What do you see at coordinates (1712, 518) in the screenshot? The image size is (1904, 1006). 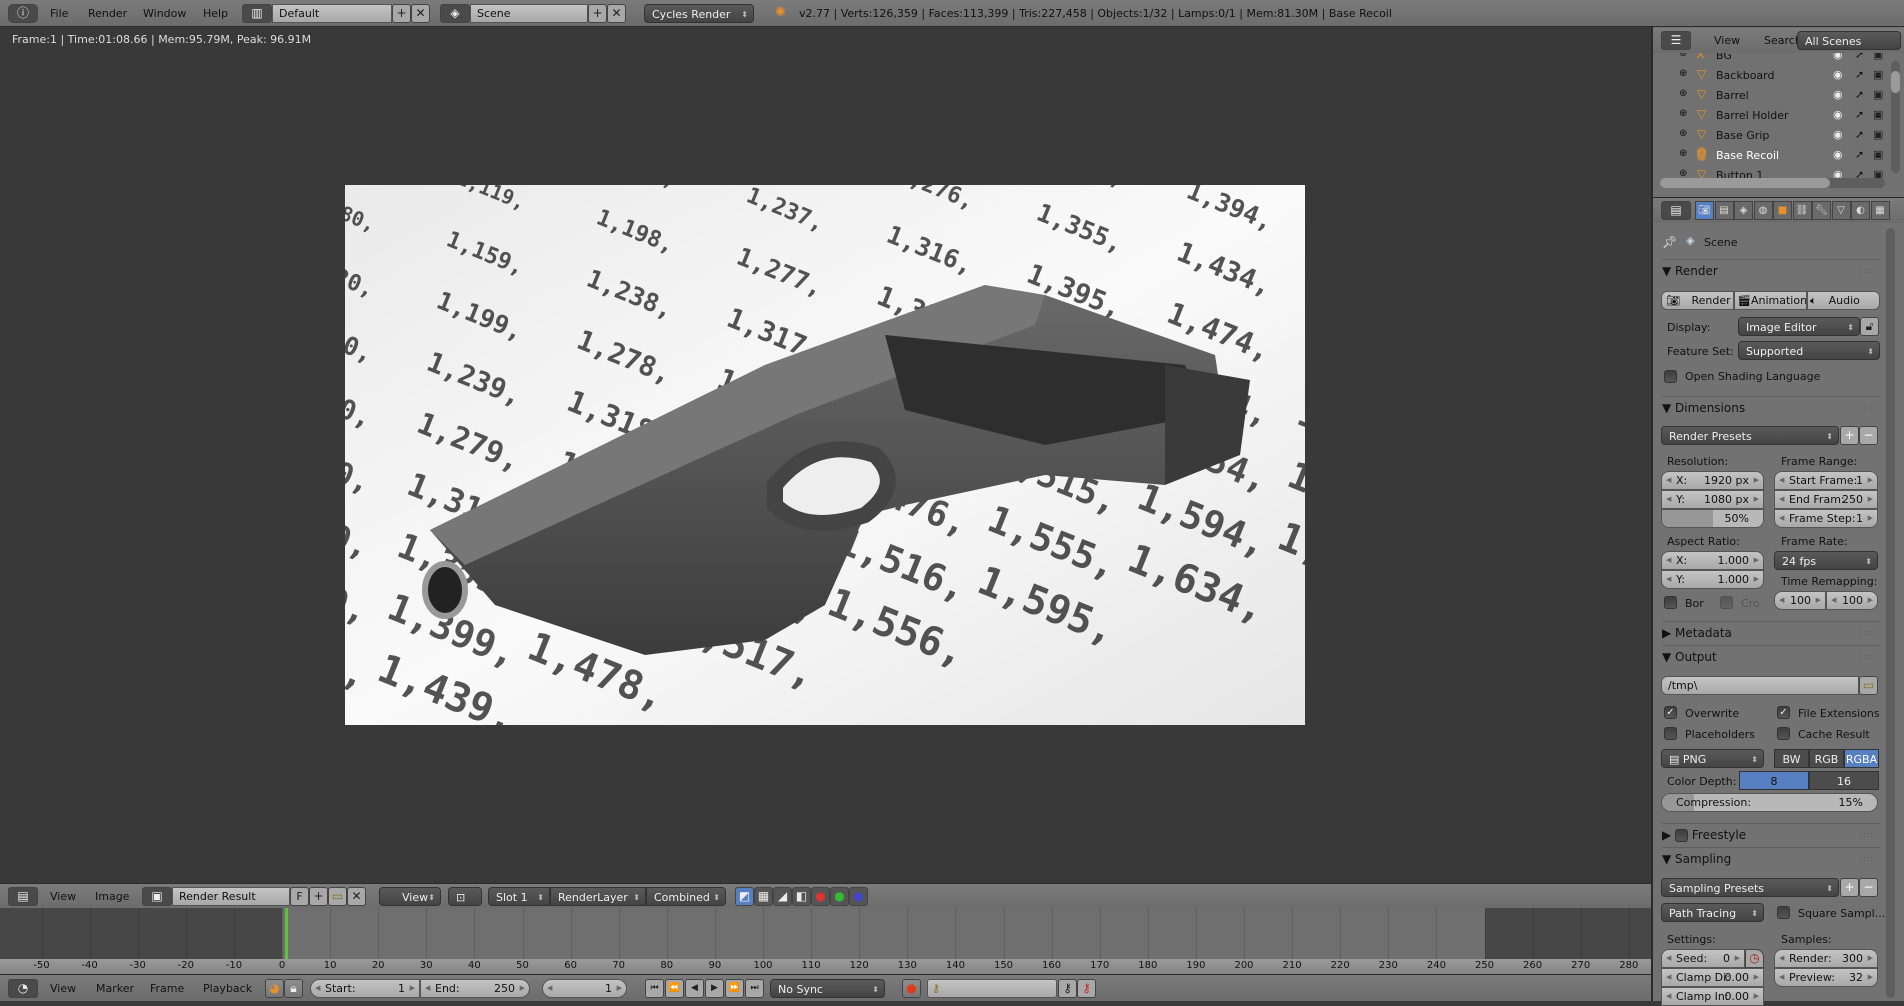 I see `resolution-percentage-slider: 50%` at bounding box center [1712, 518].